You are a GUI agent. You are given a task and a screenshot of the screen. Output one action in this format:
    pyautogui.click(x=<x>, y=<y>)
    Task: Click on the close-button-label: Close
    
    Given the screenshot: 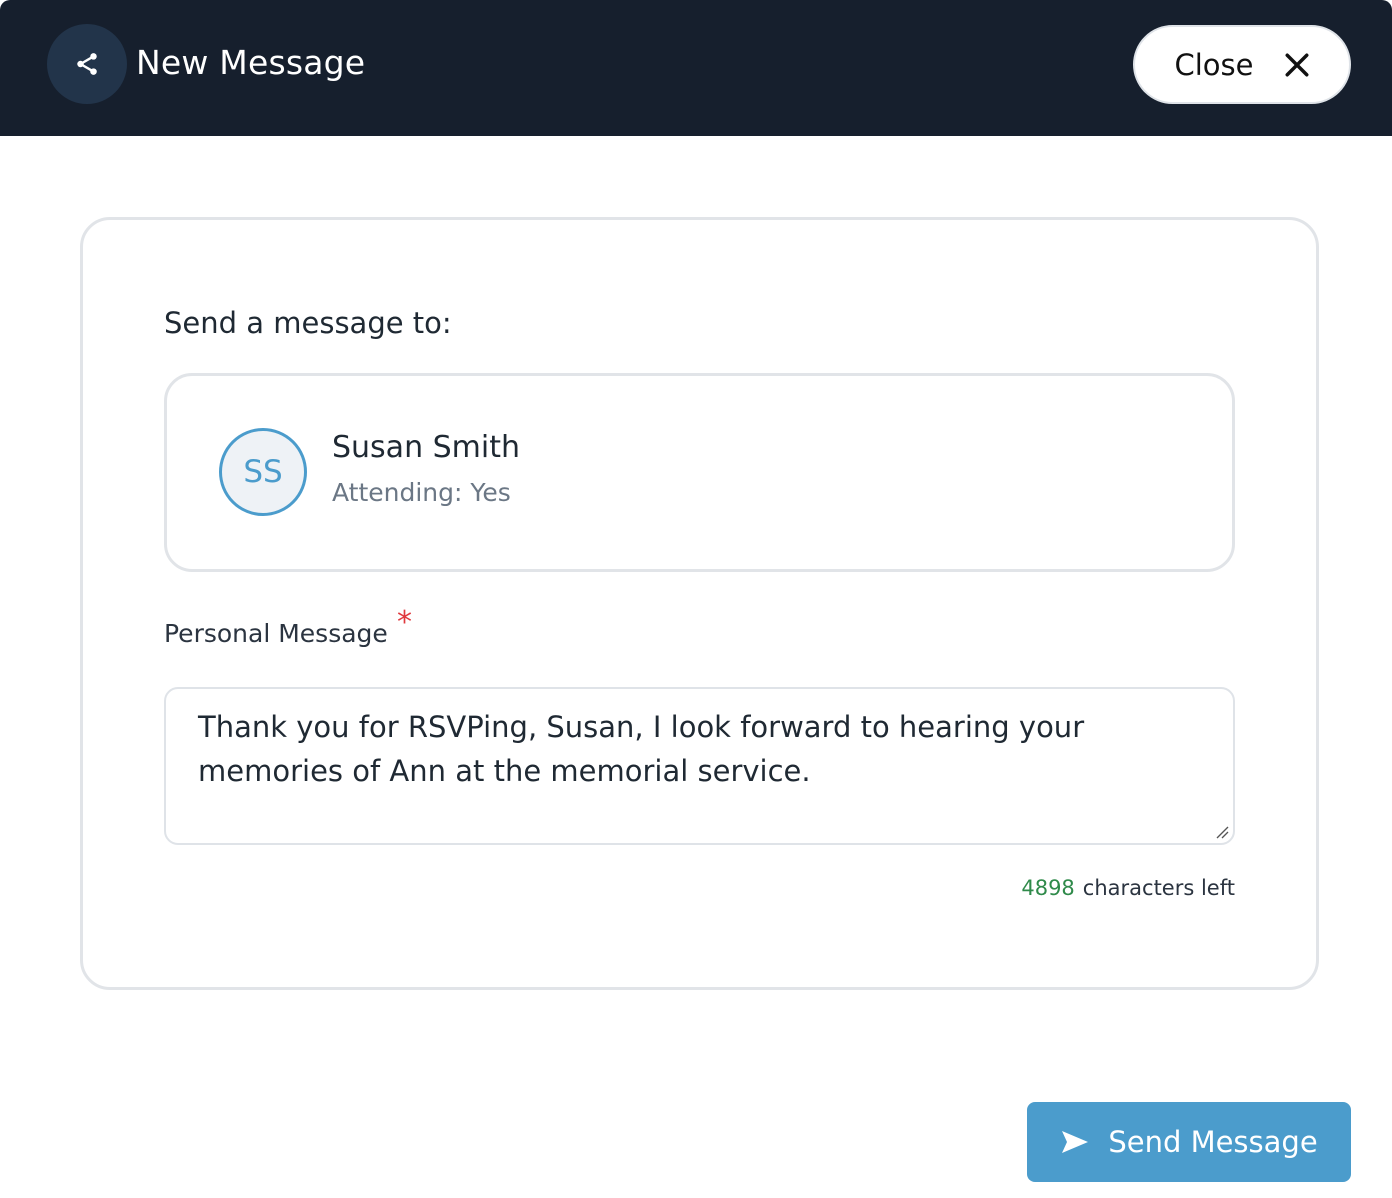 What is the action you would take?
    pyautogui.click(x=1214, y=64)
    